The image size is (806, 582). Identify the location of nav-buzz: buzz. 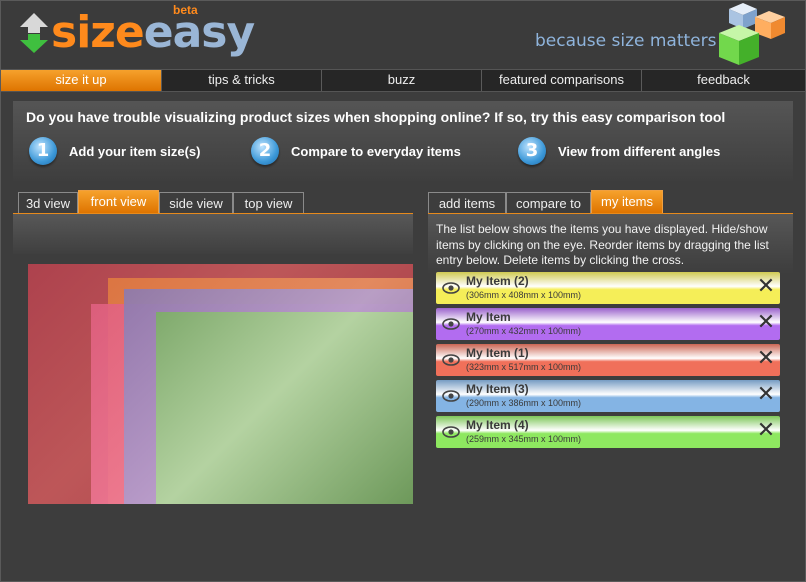
(402, 80).